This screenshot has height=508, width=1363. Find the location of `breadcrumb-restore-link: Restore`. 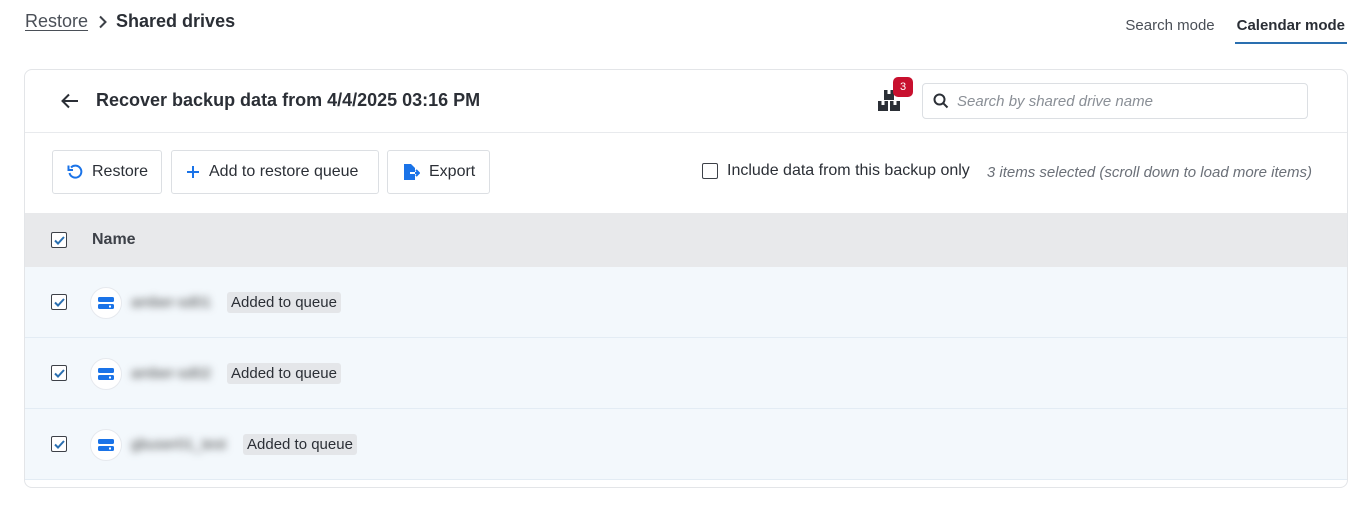

breadcrumb-restore-link: Restore is located at coordinates (56, 21).